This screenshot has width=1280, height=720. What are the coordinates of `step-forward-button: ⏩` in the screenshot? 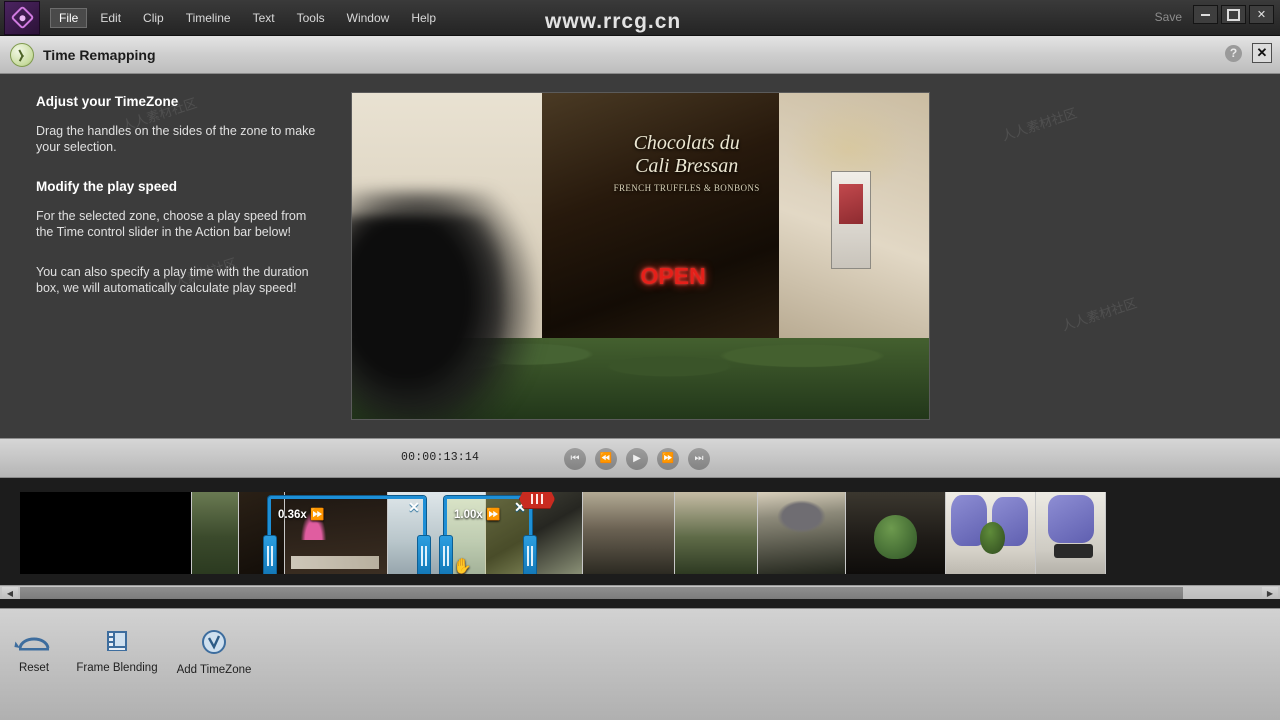 It's located at (668, 459).